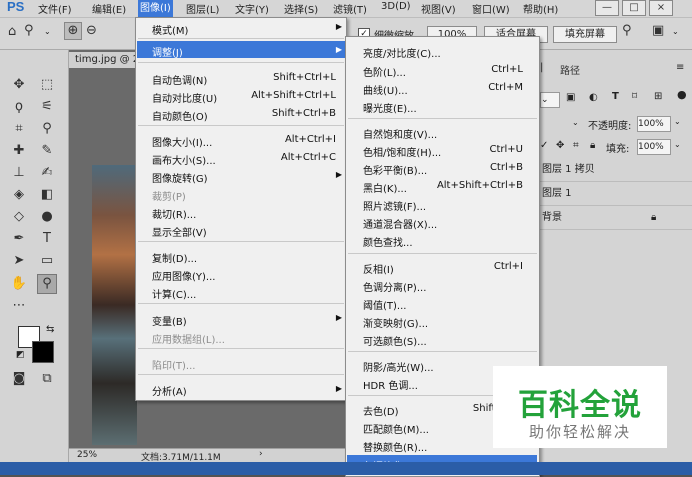  I want to click on magic-wand-icon: ⚟, so click(47, 107).